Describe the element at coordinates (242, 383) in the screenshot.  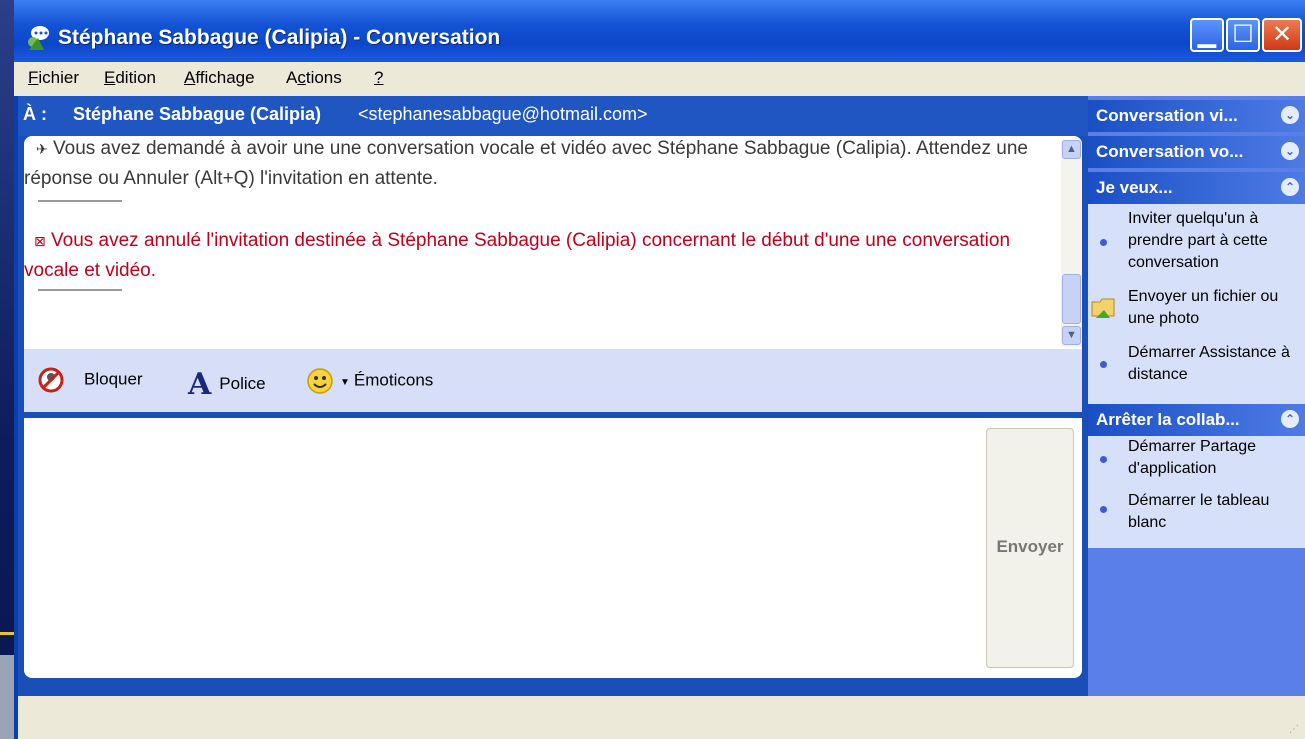
I see `font-label: Police` at that location.